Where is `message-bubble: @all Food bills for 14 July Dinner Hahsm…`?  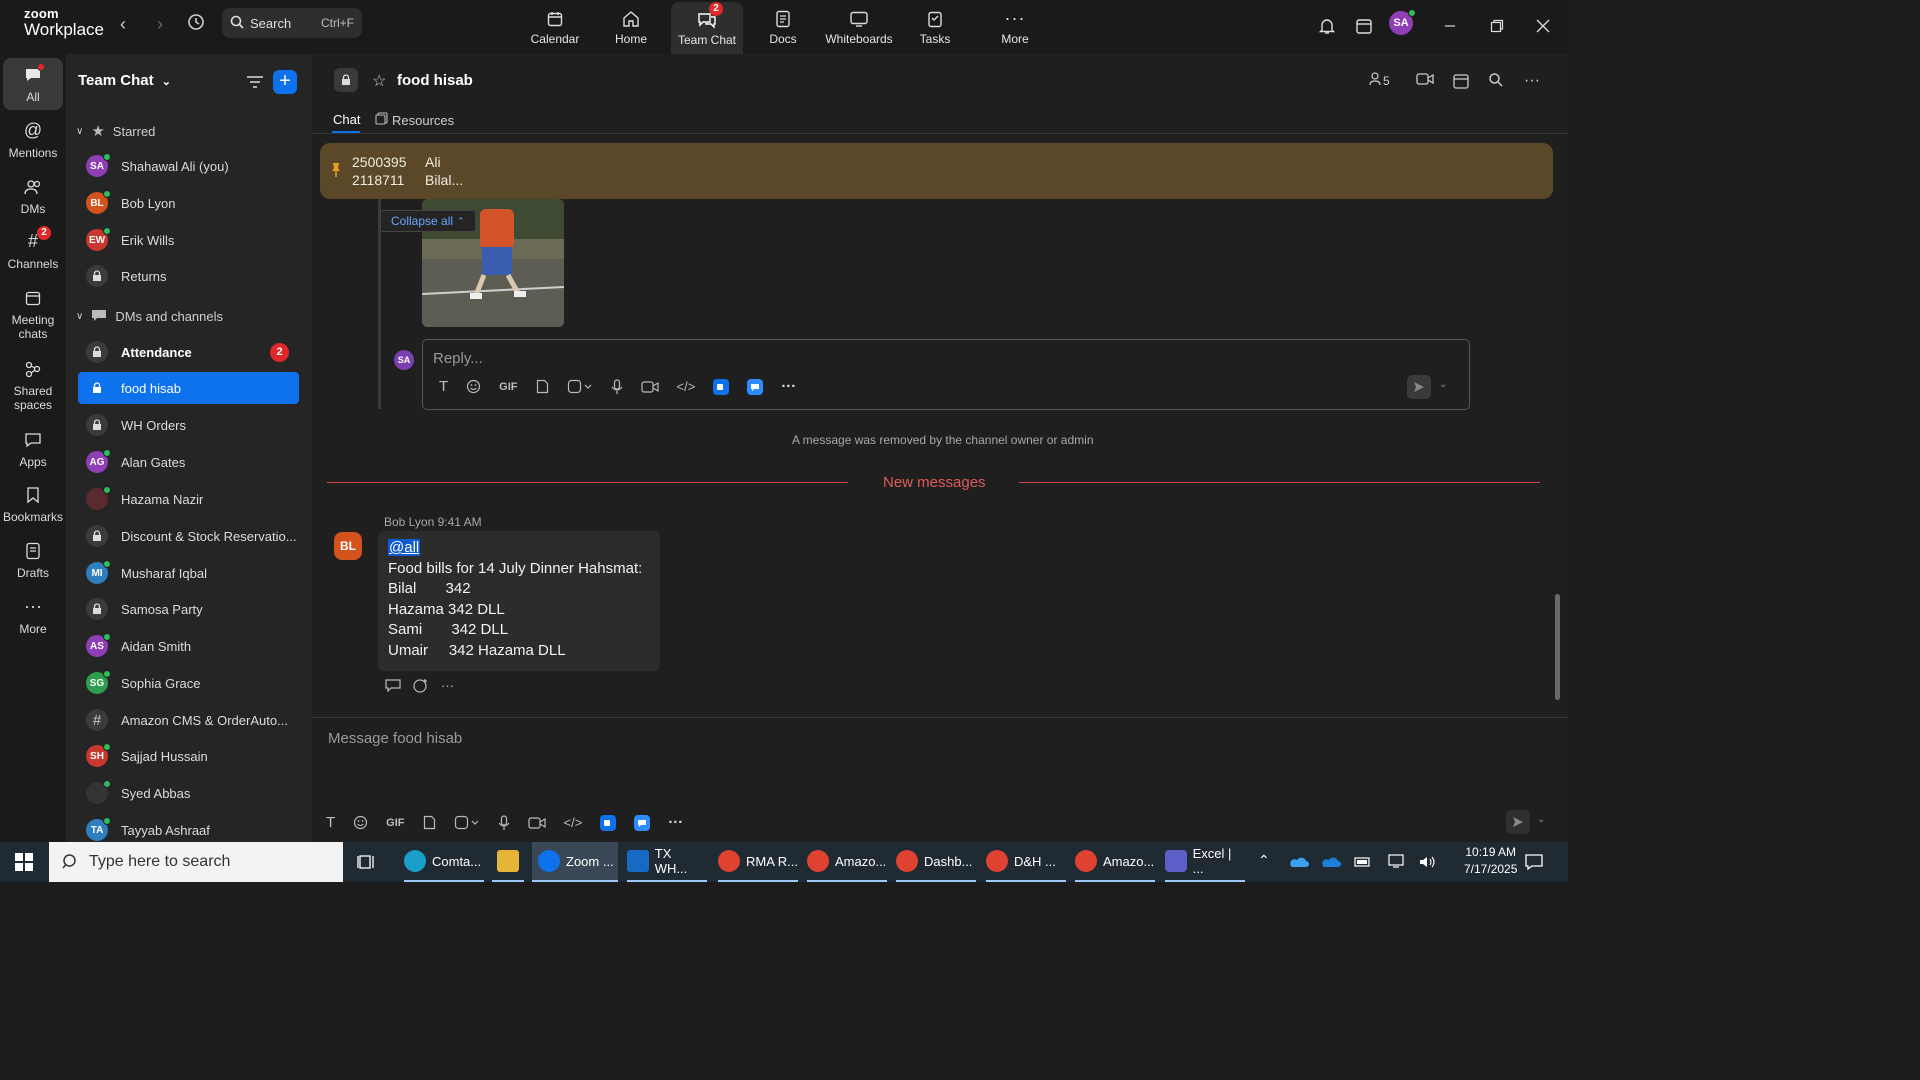 message-bubble: @all Food bills for 14 July Dinner Hahsm… is located at coordinates (519, 601).